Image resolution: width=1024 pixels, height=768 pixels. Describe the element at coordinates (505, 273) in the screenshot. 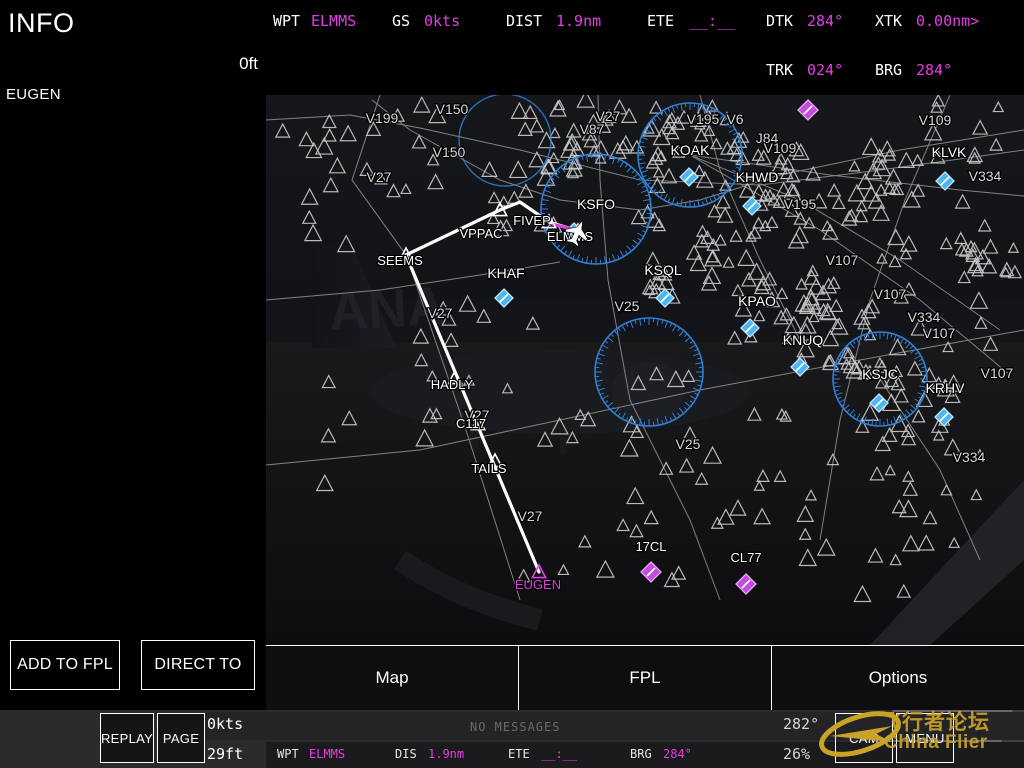

I see `svg-text: KHAF` at that location.